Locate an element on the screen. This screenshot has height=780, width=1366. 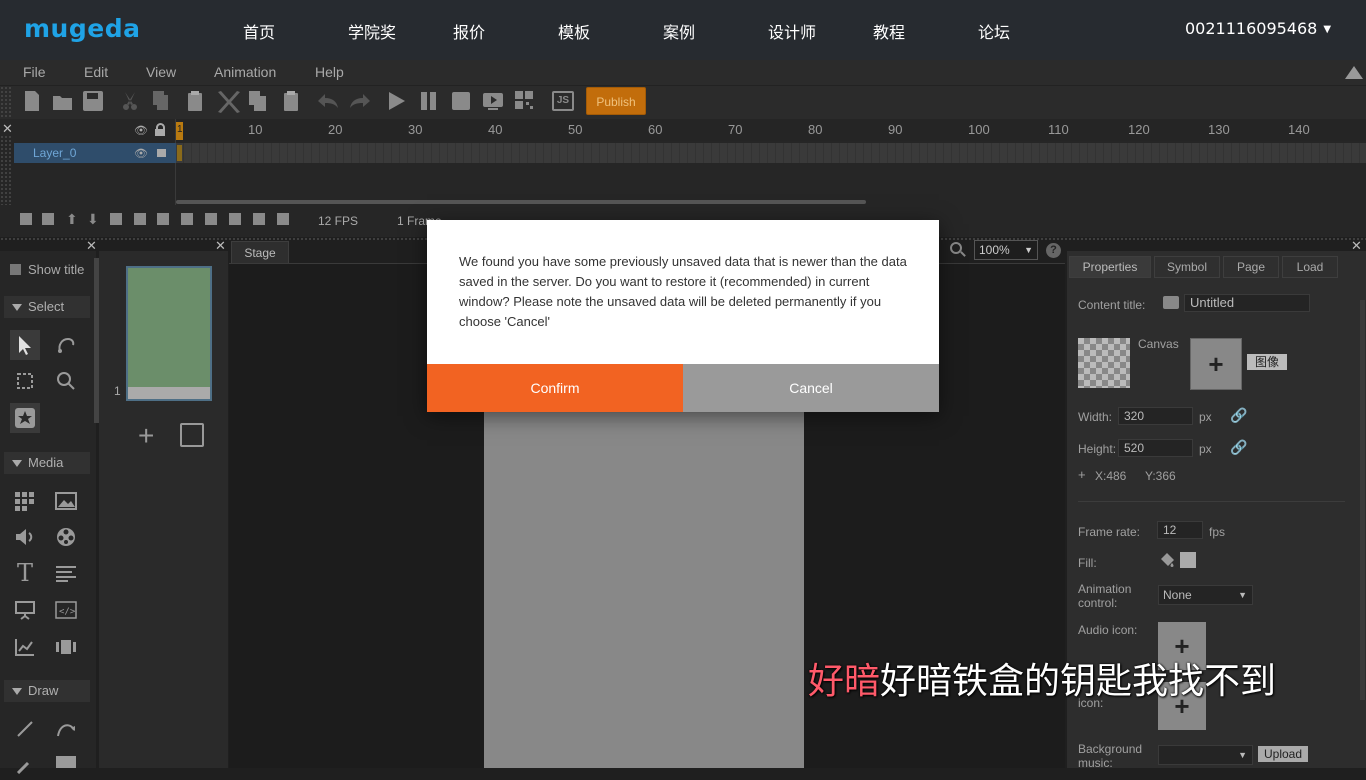
pencil-tool-icon is located at coordinates (25, 765).